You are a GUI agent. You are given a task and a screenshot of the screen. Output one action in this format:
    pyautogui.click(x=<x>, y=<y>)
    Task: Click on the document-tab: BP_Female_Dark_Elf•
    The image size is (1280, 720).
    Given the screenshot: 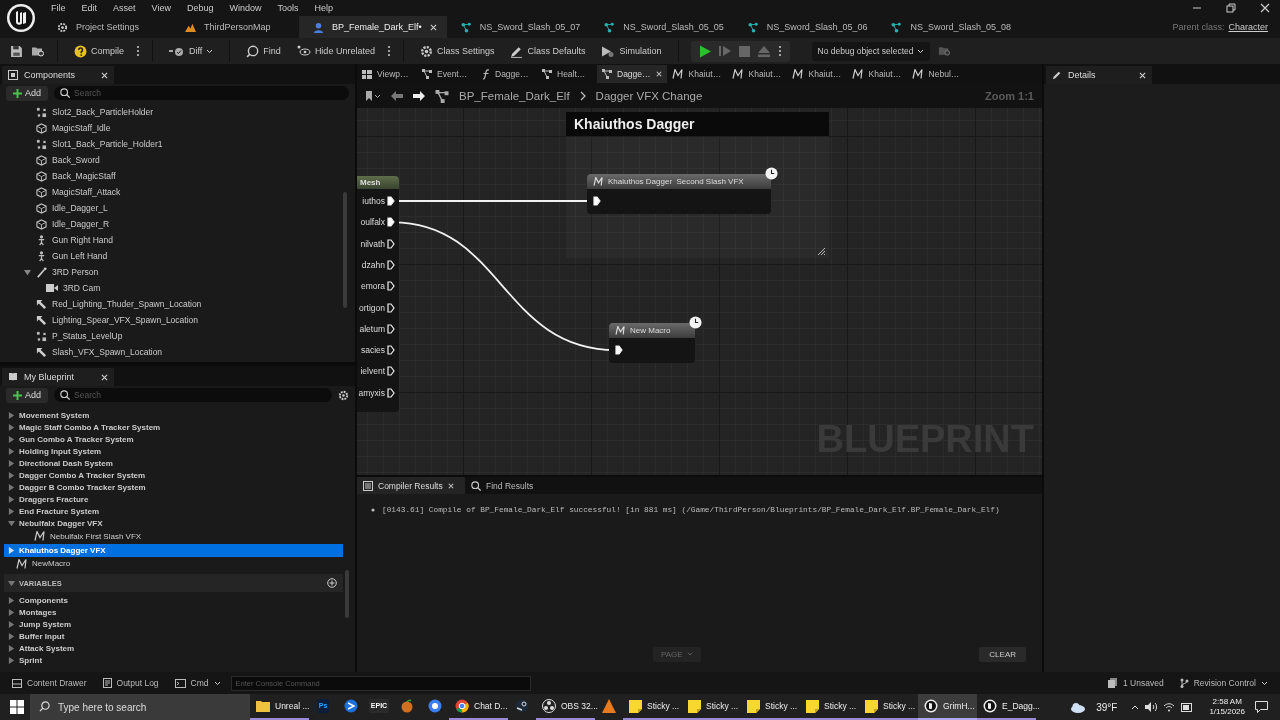 What is the action you would take?
    pyautogui.click(x=373, y=27)
    